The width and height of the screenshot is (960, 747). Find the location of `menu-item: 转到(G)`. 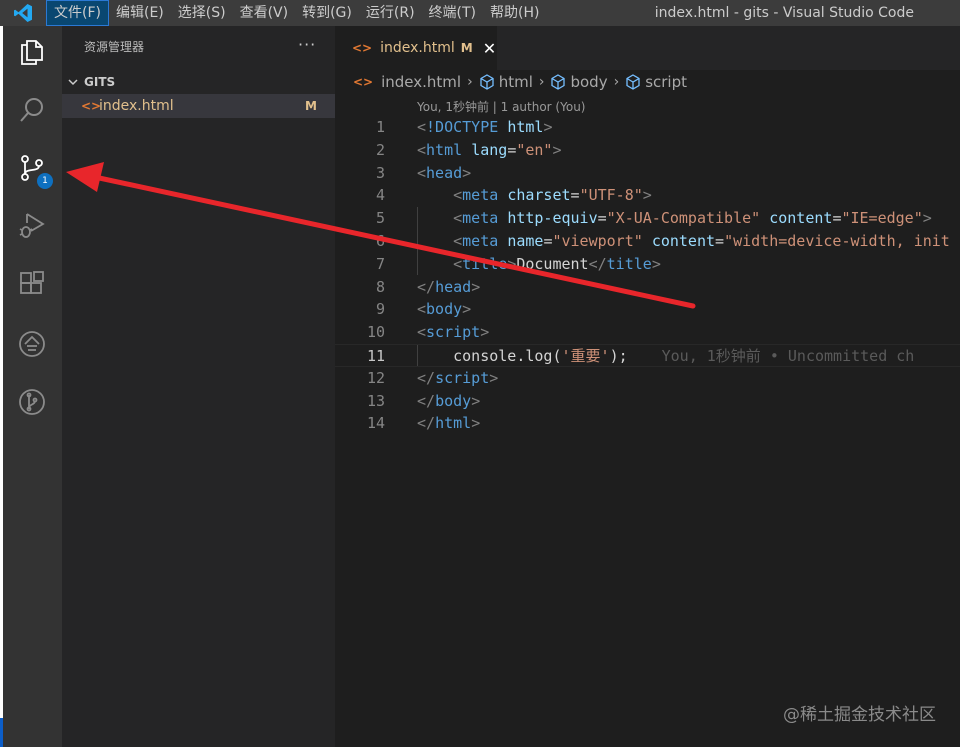

menu-item: 转到(G) is located at coordinates (327, 13).